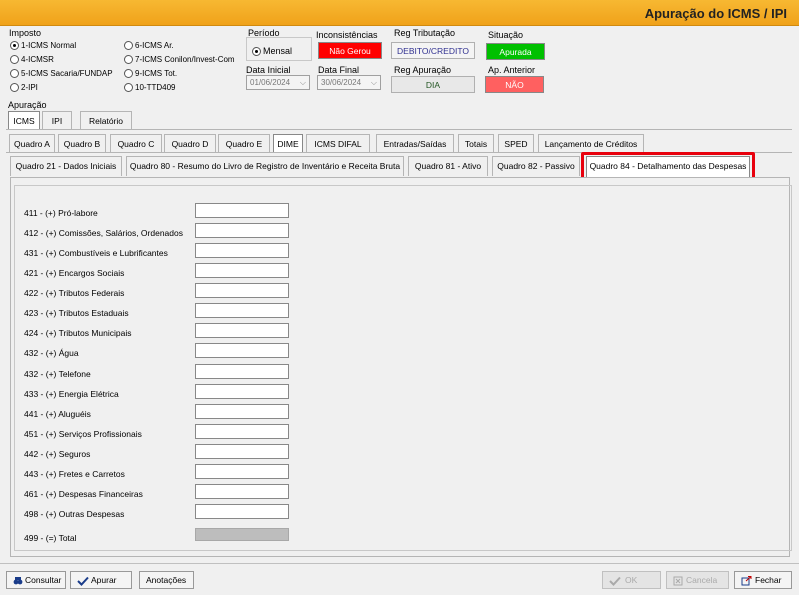 This screenshot has height=595, width=799. I want to click on despesa-label: 442 - (+) Seguros, so click(57, 454).